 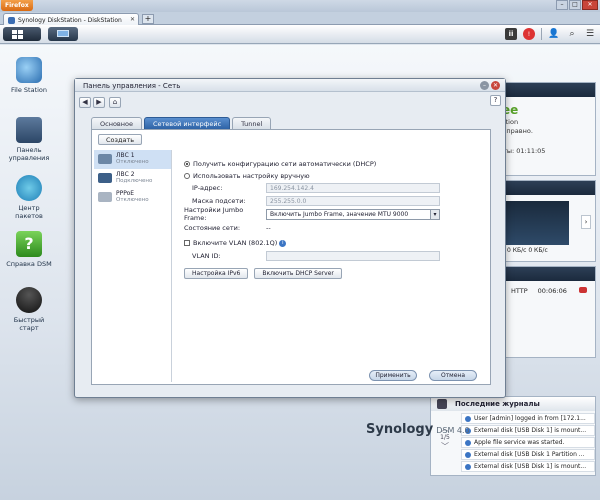 I want to click on firefox-menu-button: Firefox, so click(x=17, y=5).